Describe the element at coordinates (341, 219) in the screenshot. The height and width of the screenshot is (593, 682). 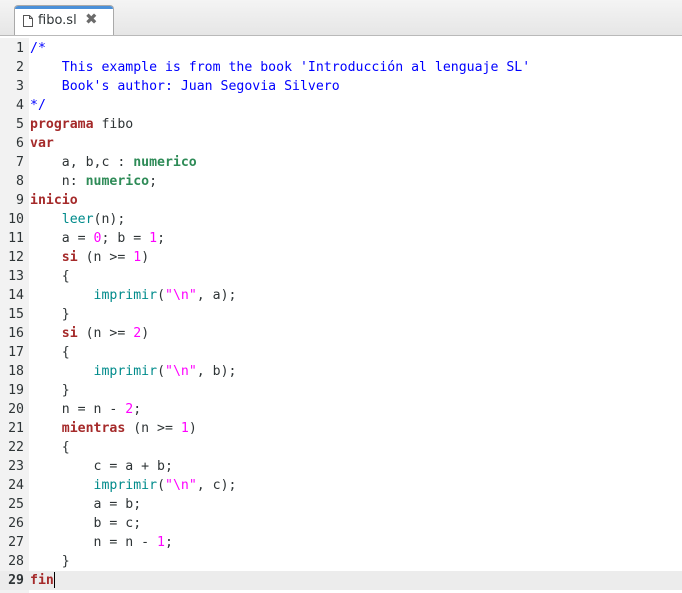
I see `code-line: 10 leer(n);` at that location.